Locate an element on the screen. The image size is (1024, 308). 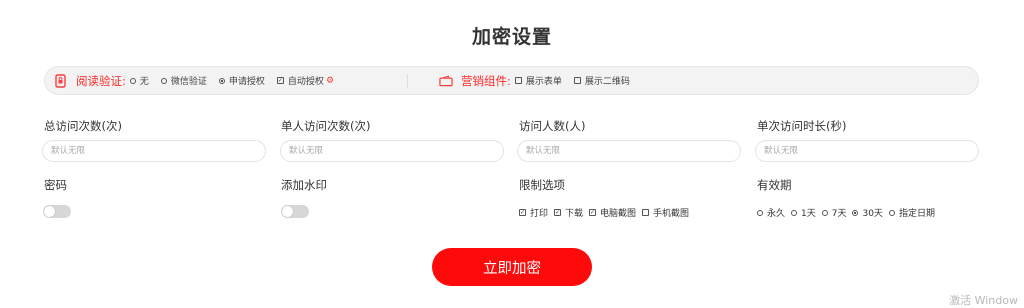
validity-7day-radio: 7天 is located at coordinates (833, 212).